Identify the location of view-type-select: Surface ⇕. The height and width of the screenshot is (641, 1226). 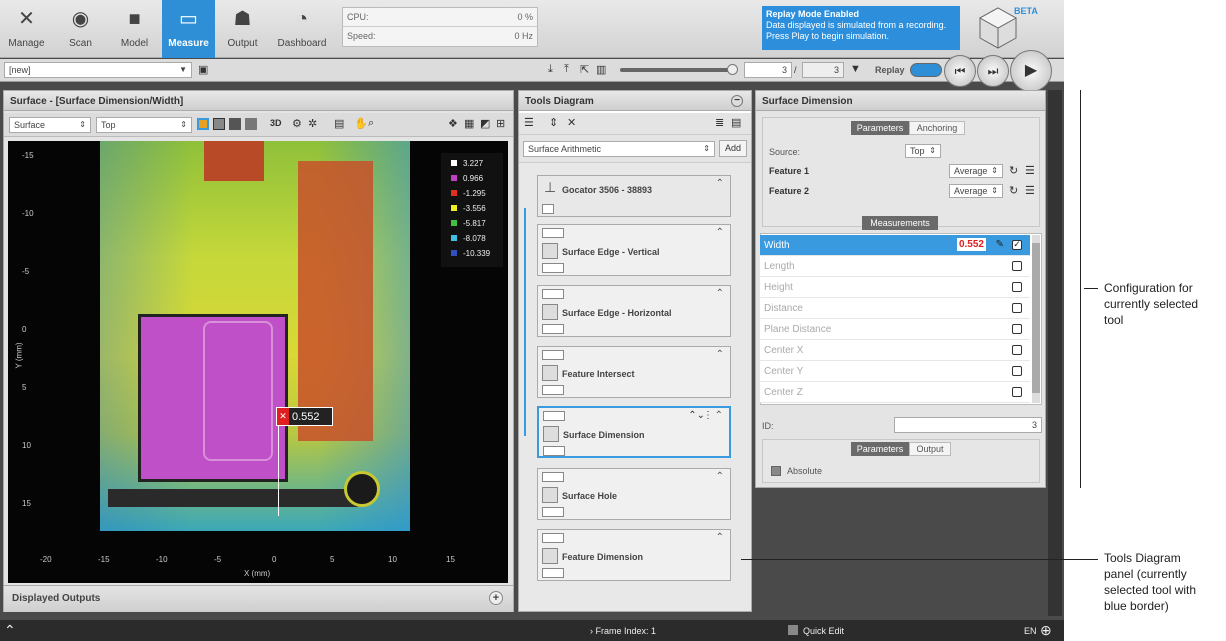
(50, 125).